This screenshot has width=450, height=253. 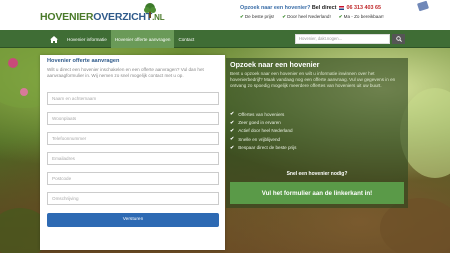 I want to click on dutch-flag-icon, so click(x=341, y=7).